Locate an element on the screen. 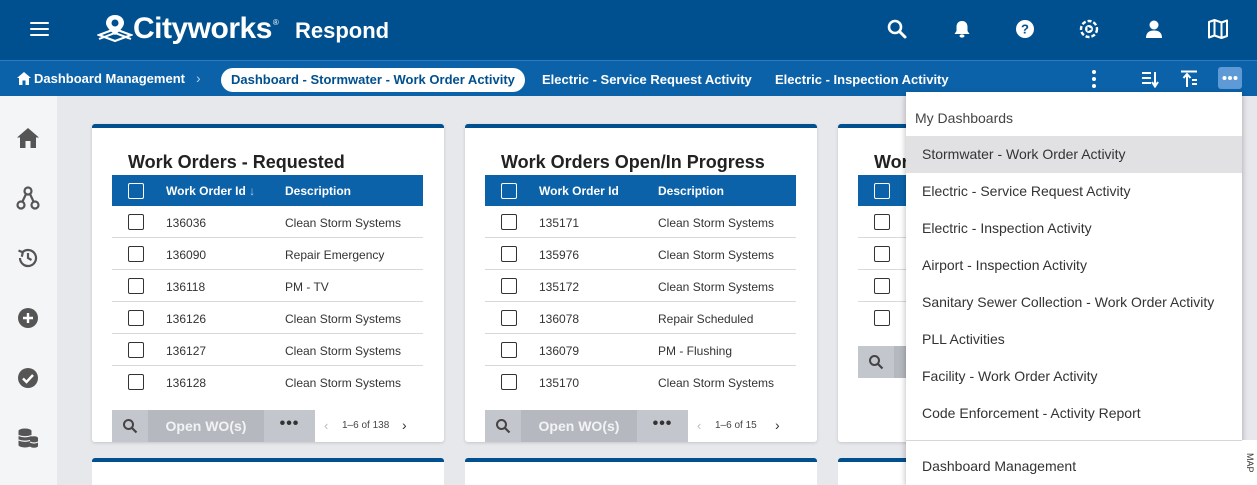 The width and height of the screenshot is (1257, 485). sort-arrow-icon: ↓ is located at coordinates (252, 191).